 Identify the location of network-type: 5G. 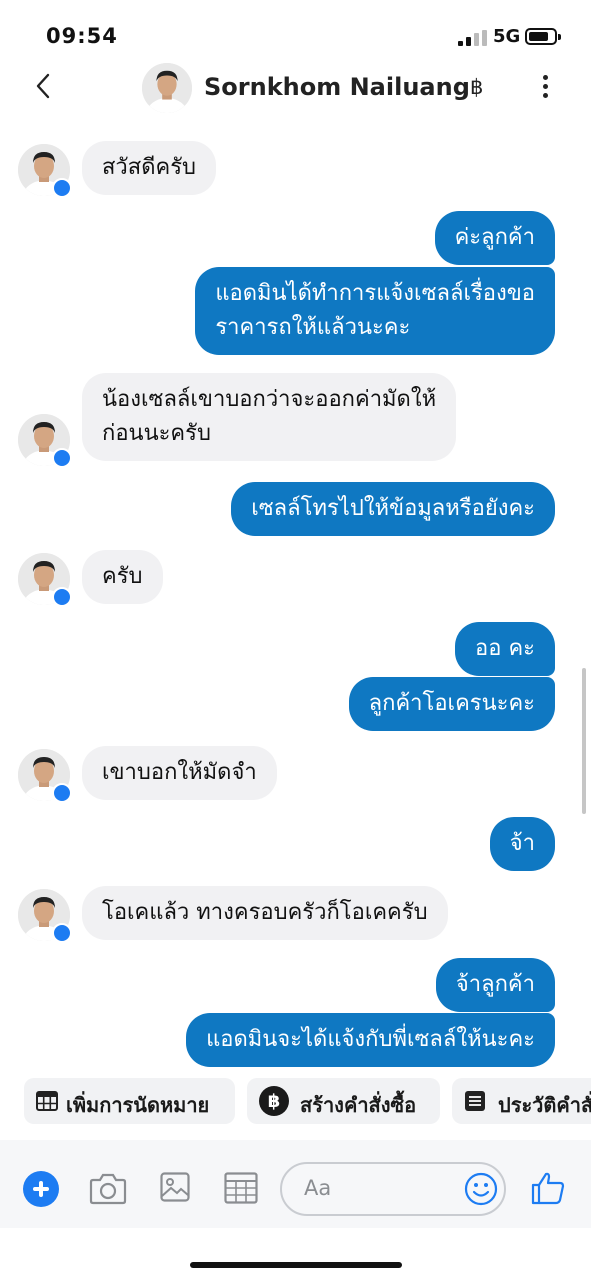
(507, 36).